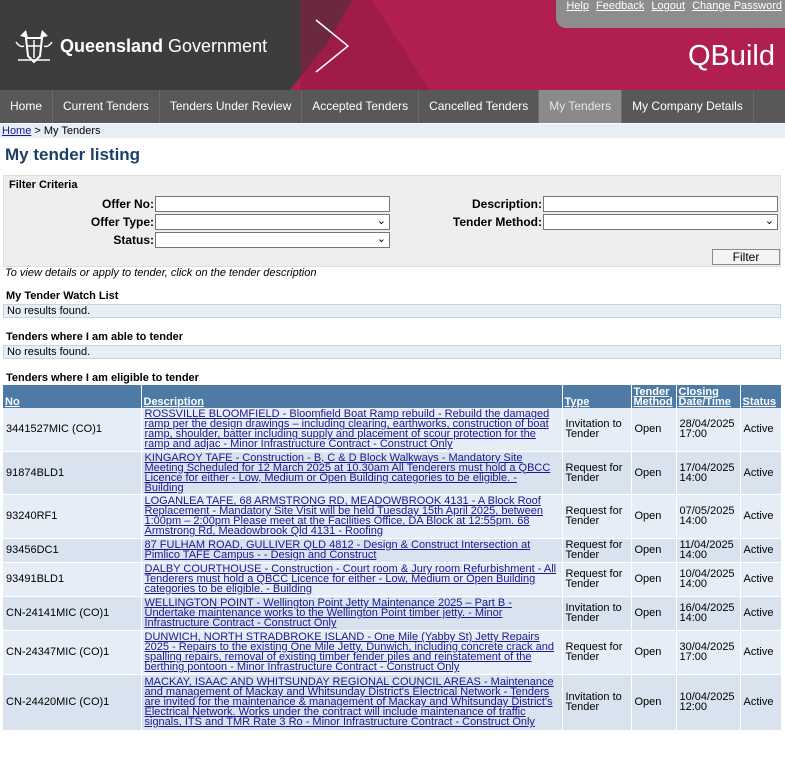 The height and width of the screenshot is (769, 785). What do you see at coordinates (272, 204) in the screenshot?
I see `offer-no-input` at bounding box center [272, 204].